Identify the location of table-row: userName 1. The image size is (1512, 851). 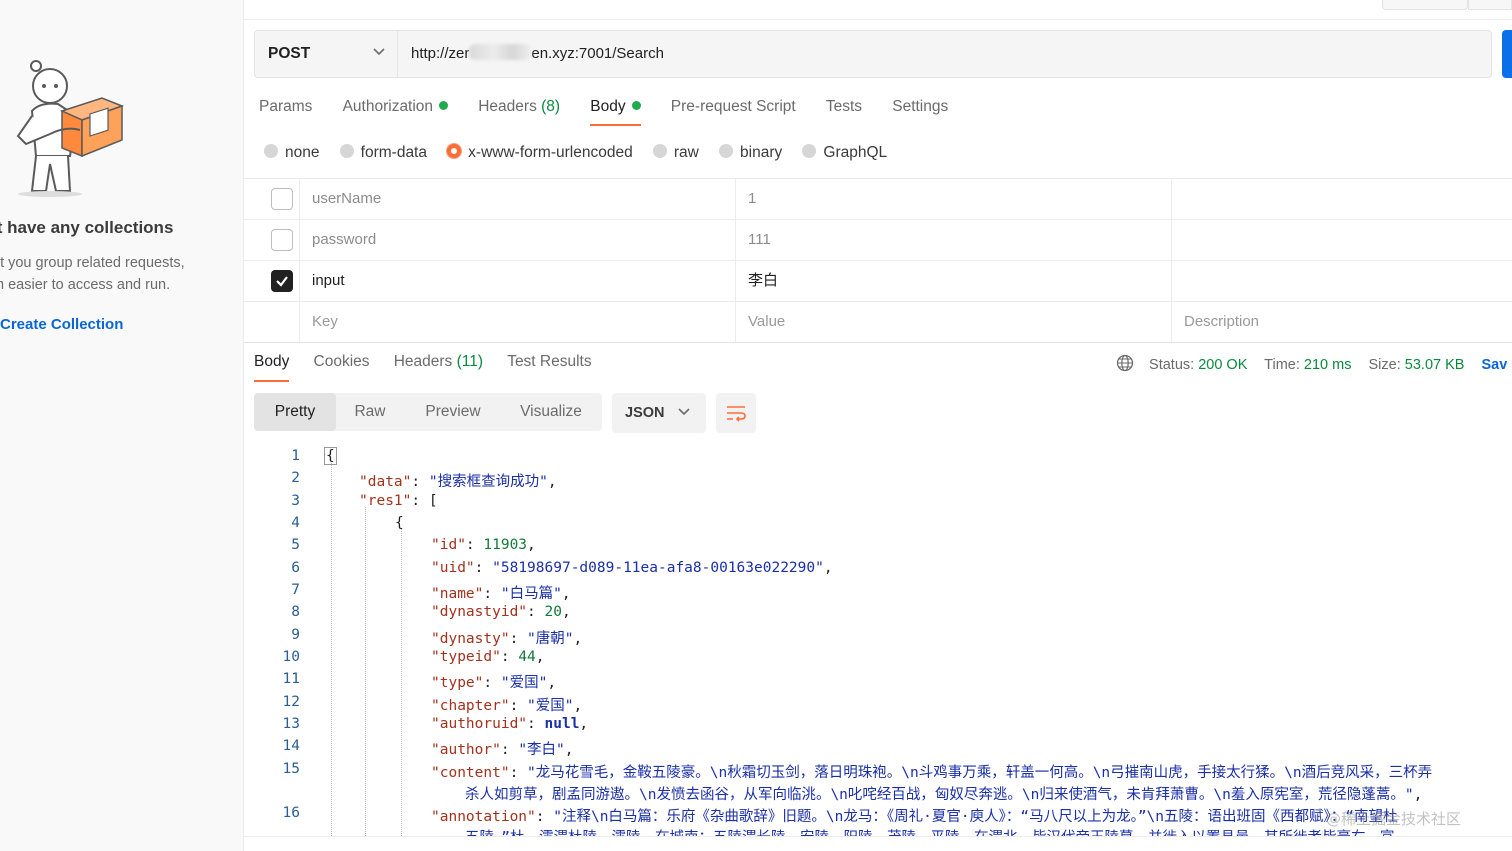
(878, 199).